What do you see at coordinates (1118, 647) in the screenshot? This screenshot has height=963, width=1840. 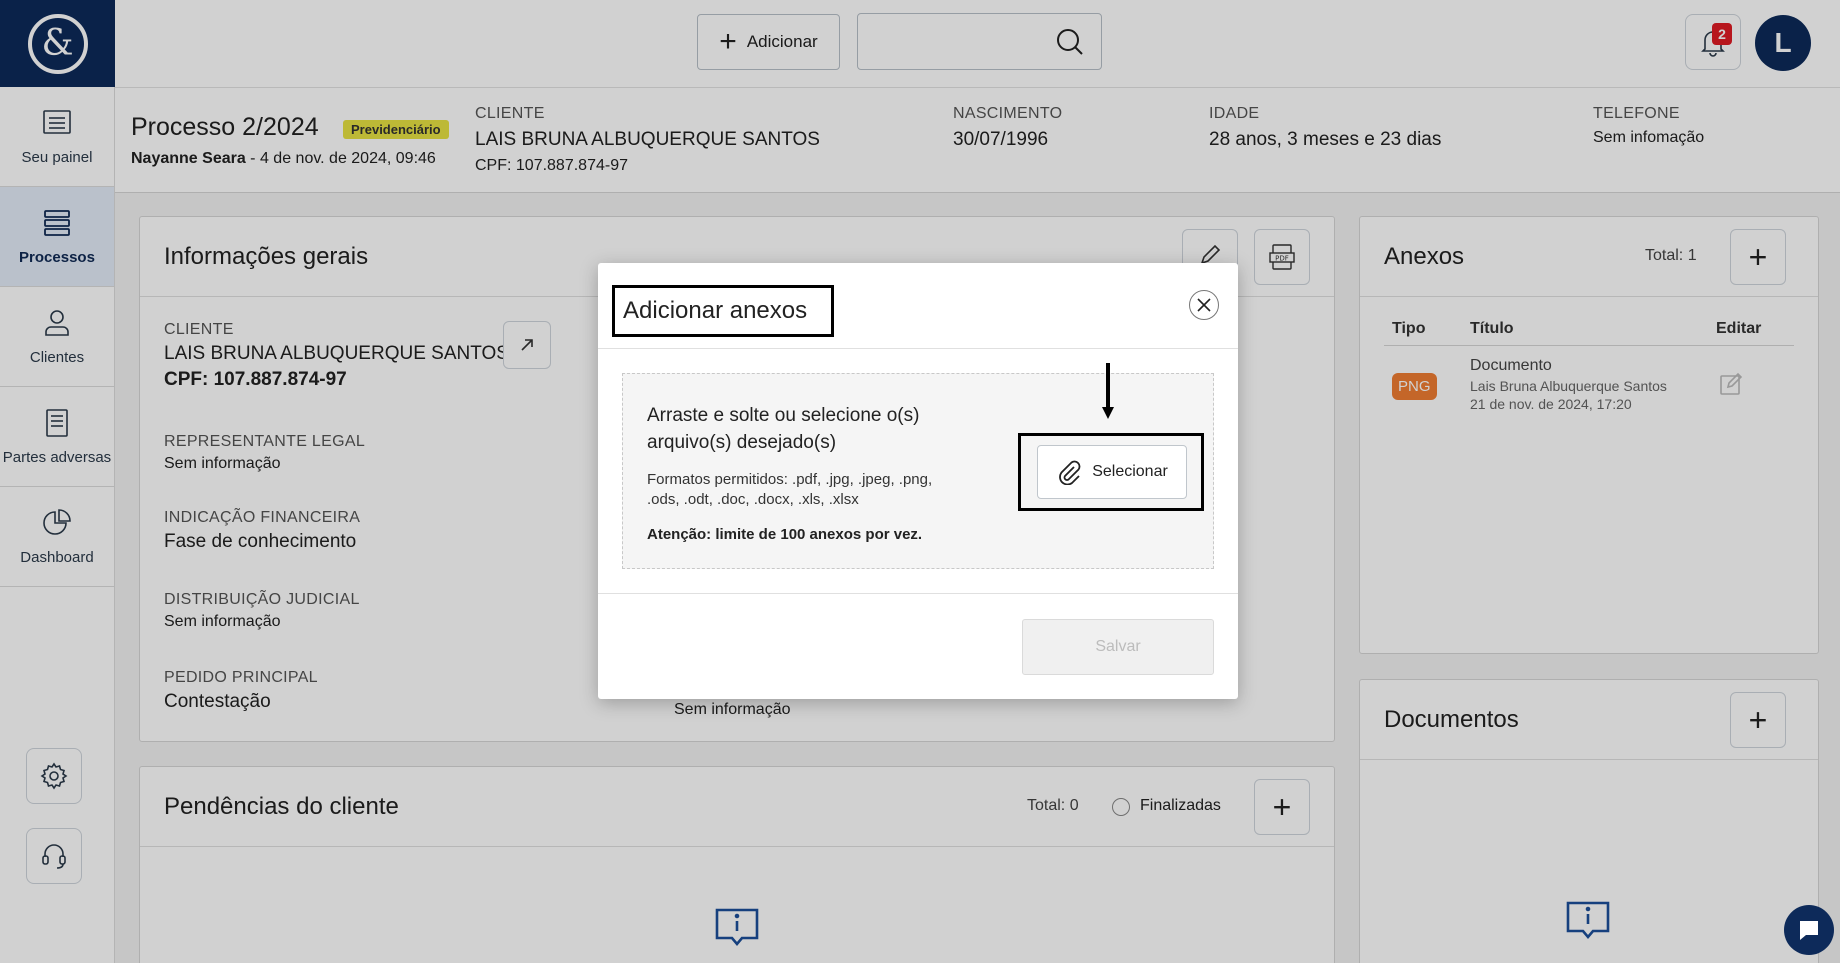 I see `save-button: Salvar` at bounding box center [1118, 647].